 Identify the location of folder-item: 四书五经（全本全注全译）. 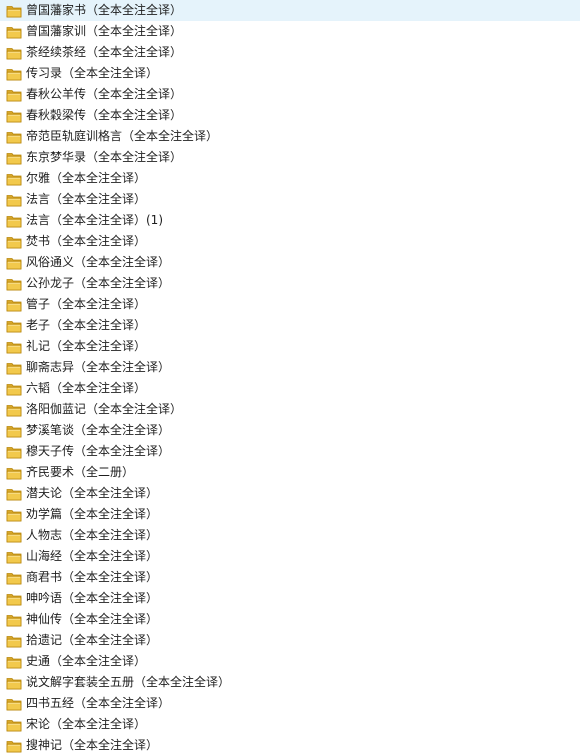
(290, 703).